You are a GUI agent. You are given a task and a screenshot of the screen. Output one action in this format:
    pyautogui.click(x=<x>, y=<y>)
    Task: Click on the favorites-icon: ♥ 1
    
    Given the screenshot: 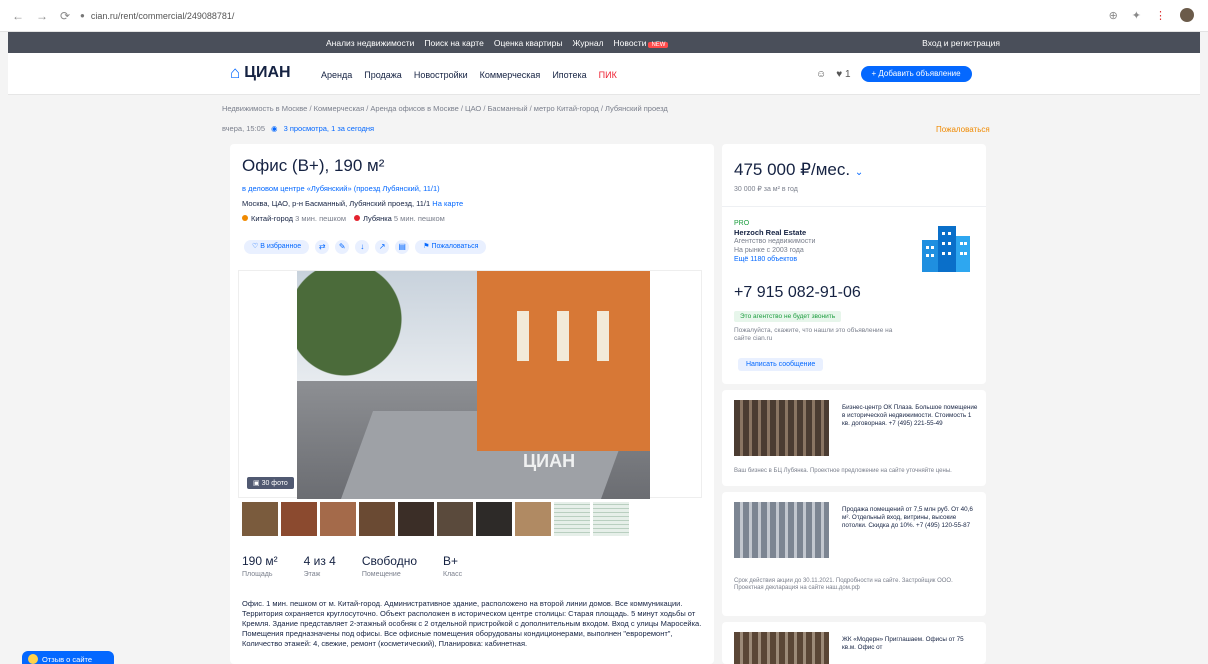 What is the action you would take?
    pyautogui.click(x=843, y=74)
    